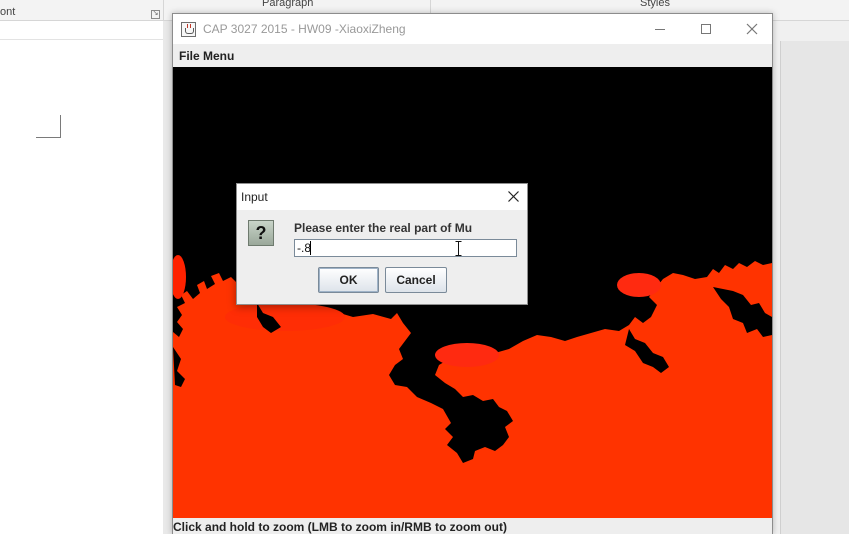 Image resolution: width=849 pixels, height=534 pixels. Describe the element at coordinates (254, 197) in the screenshot. I see `dialog-title: Input` at that location.